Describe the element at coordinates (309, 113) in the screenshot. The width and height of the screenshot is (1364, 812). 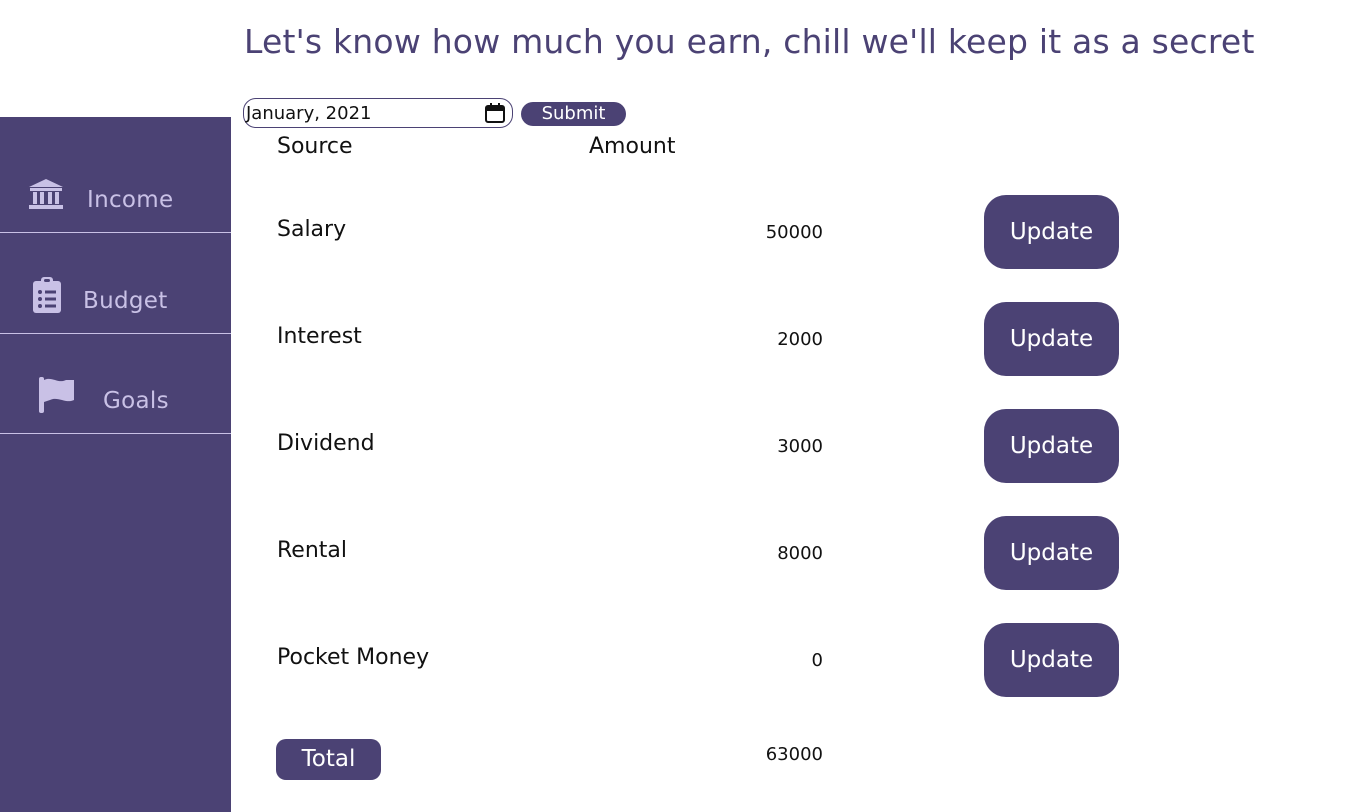
I see `date-input-value: January, 2021` at that location.